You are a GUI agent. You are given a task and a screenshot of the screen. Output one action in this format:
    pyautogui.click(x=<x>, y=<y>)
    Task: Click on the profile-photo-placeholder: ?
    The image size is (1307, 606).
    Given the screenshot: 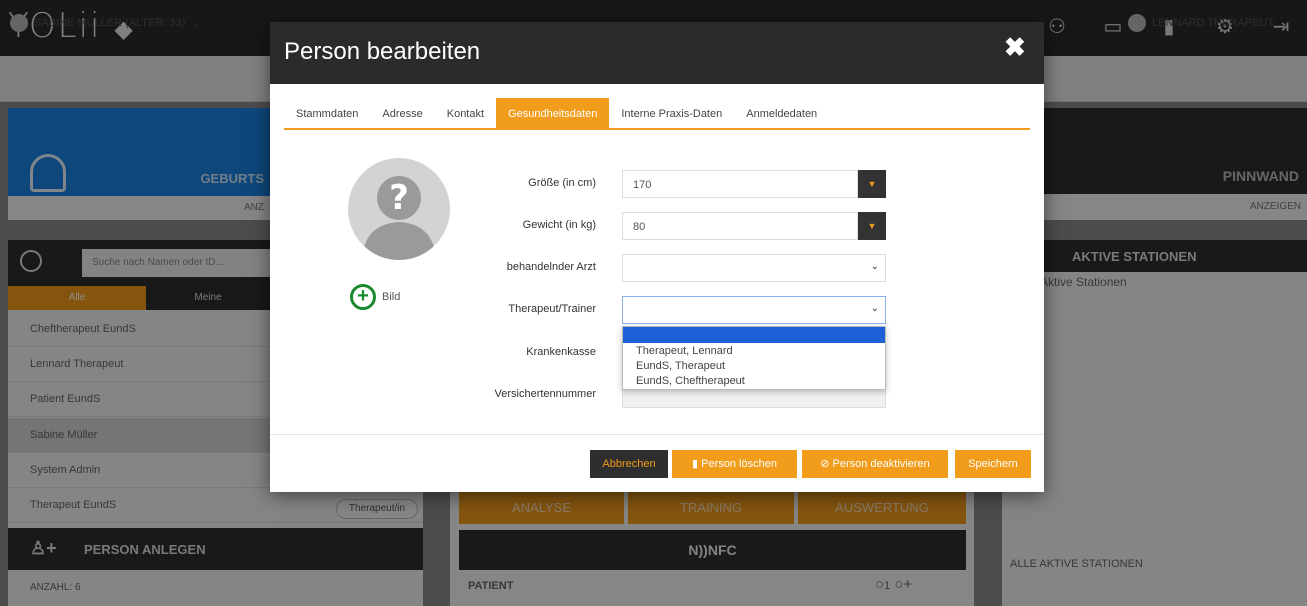 What is the action you would take?
    pyautogui.click(x=399, y=209)
    